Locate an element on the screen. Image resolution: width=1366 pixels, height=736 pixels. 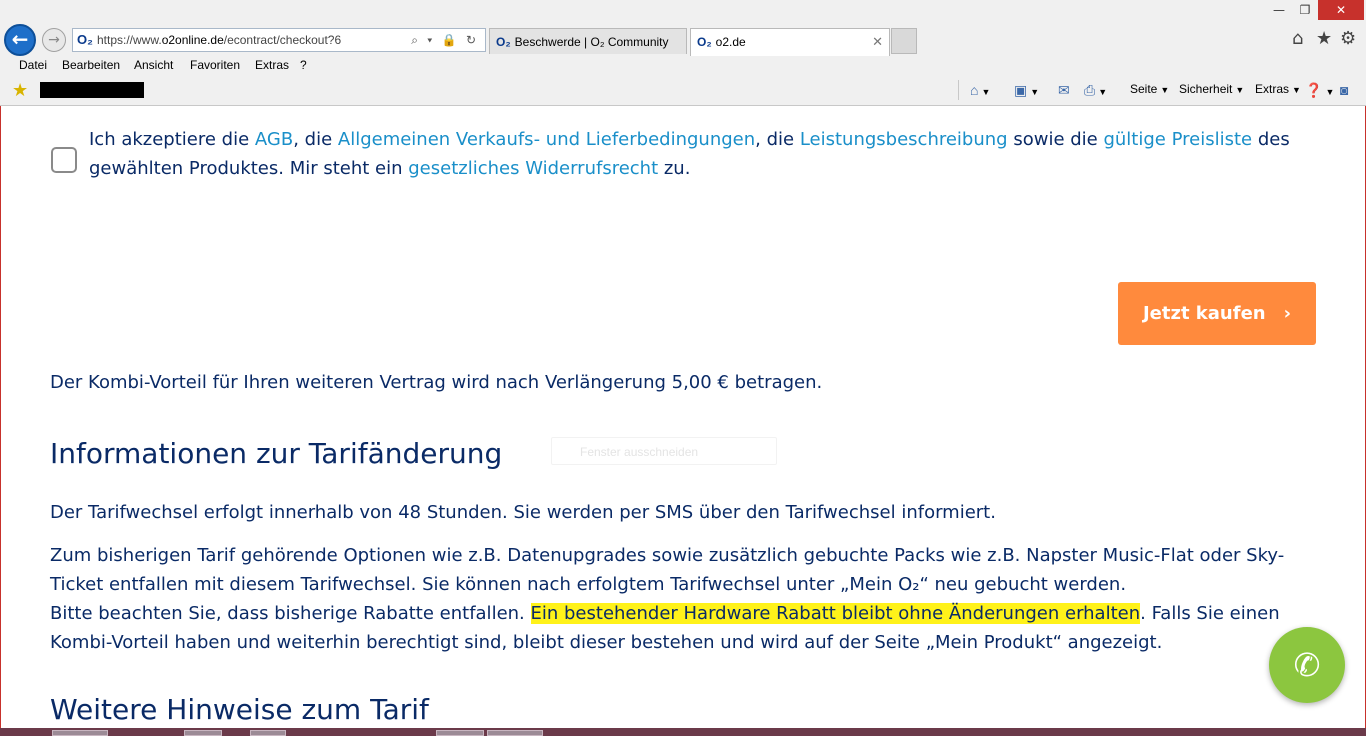
tab-beschwerde: O₂ Beschwerde | O₂ Community is located at coordinates (588, 41).